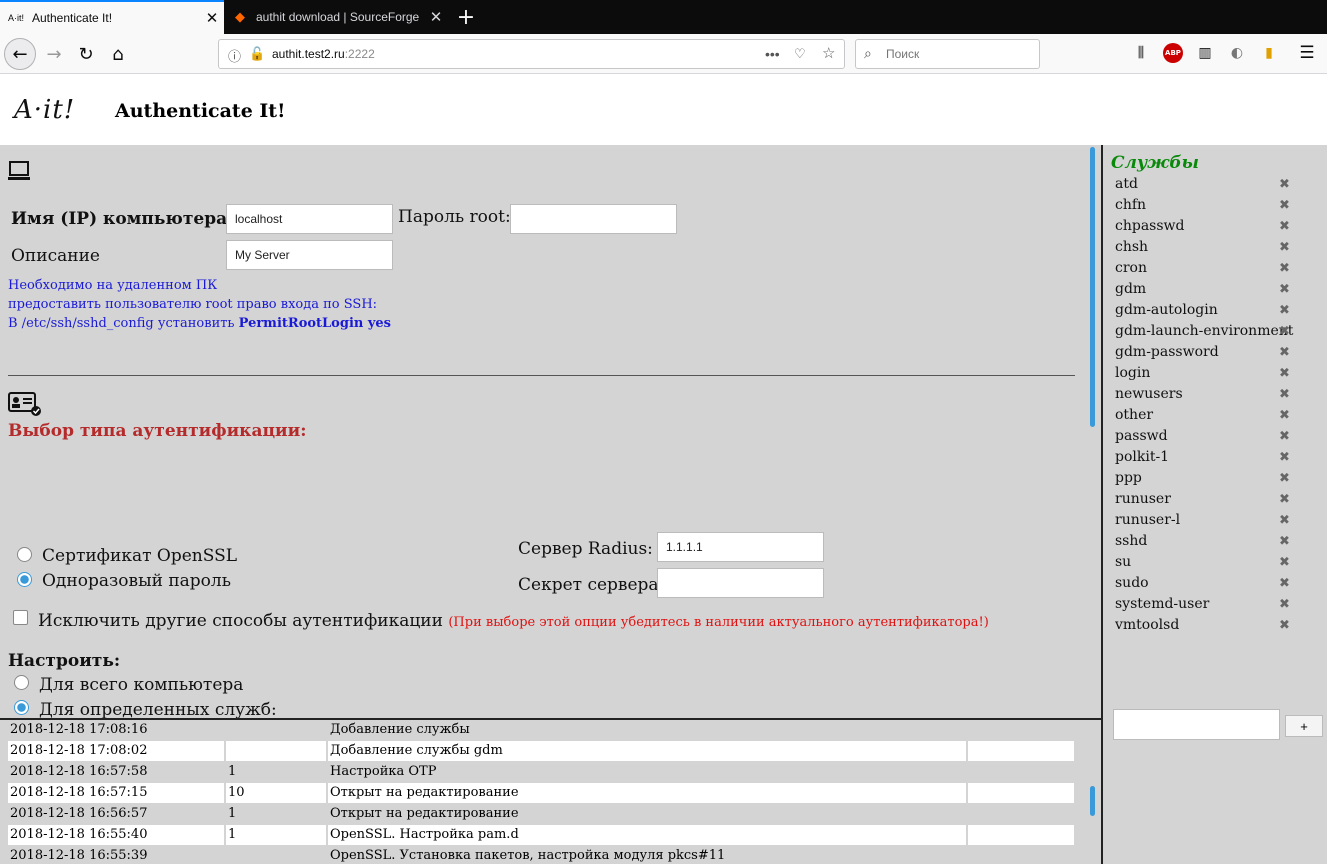 This screenshot has height=864, width=1327. I want to click on root-password-label: Пароль root:, so click(454, 217).